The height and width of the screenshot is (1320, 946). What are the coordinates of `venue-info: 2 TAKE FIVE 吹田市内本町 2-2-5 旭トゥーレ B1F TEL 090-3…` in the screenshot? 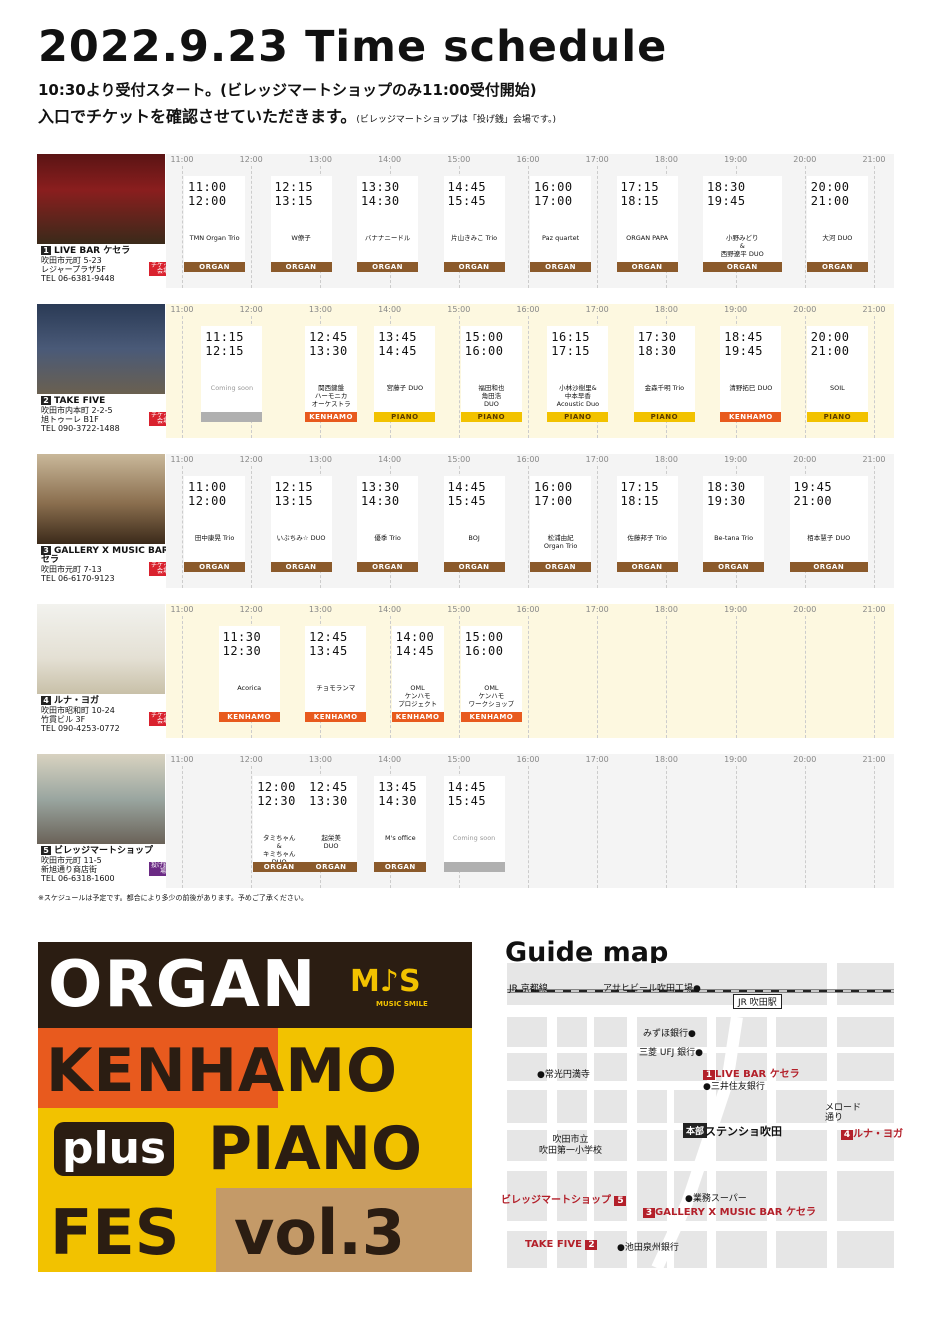 It's located at (113, 414).